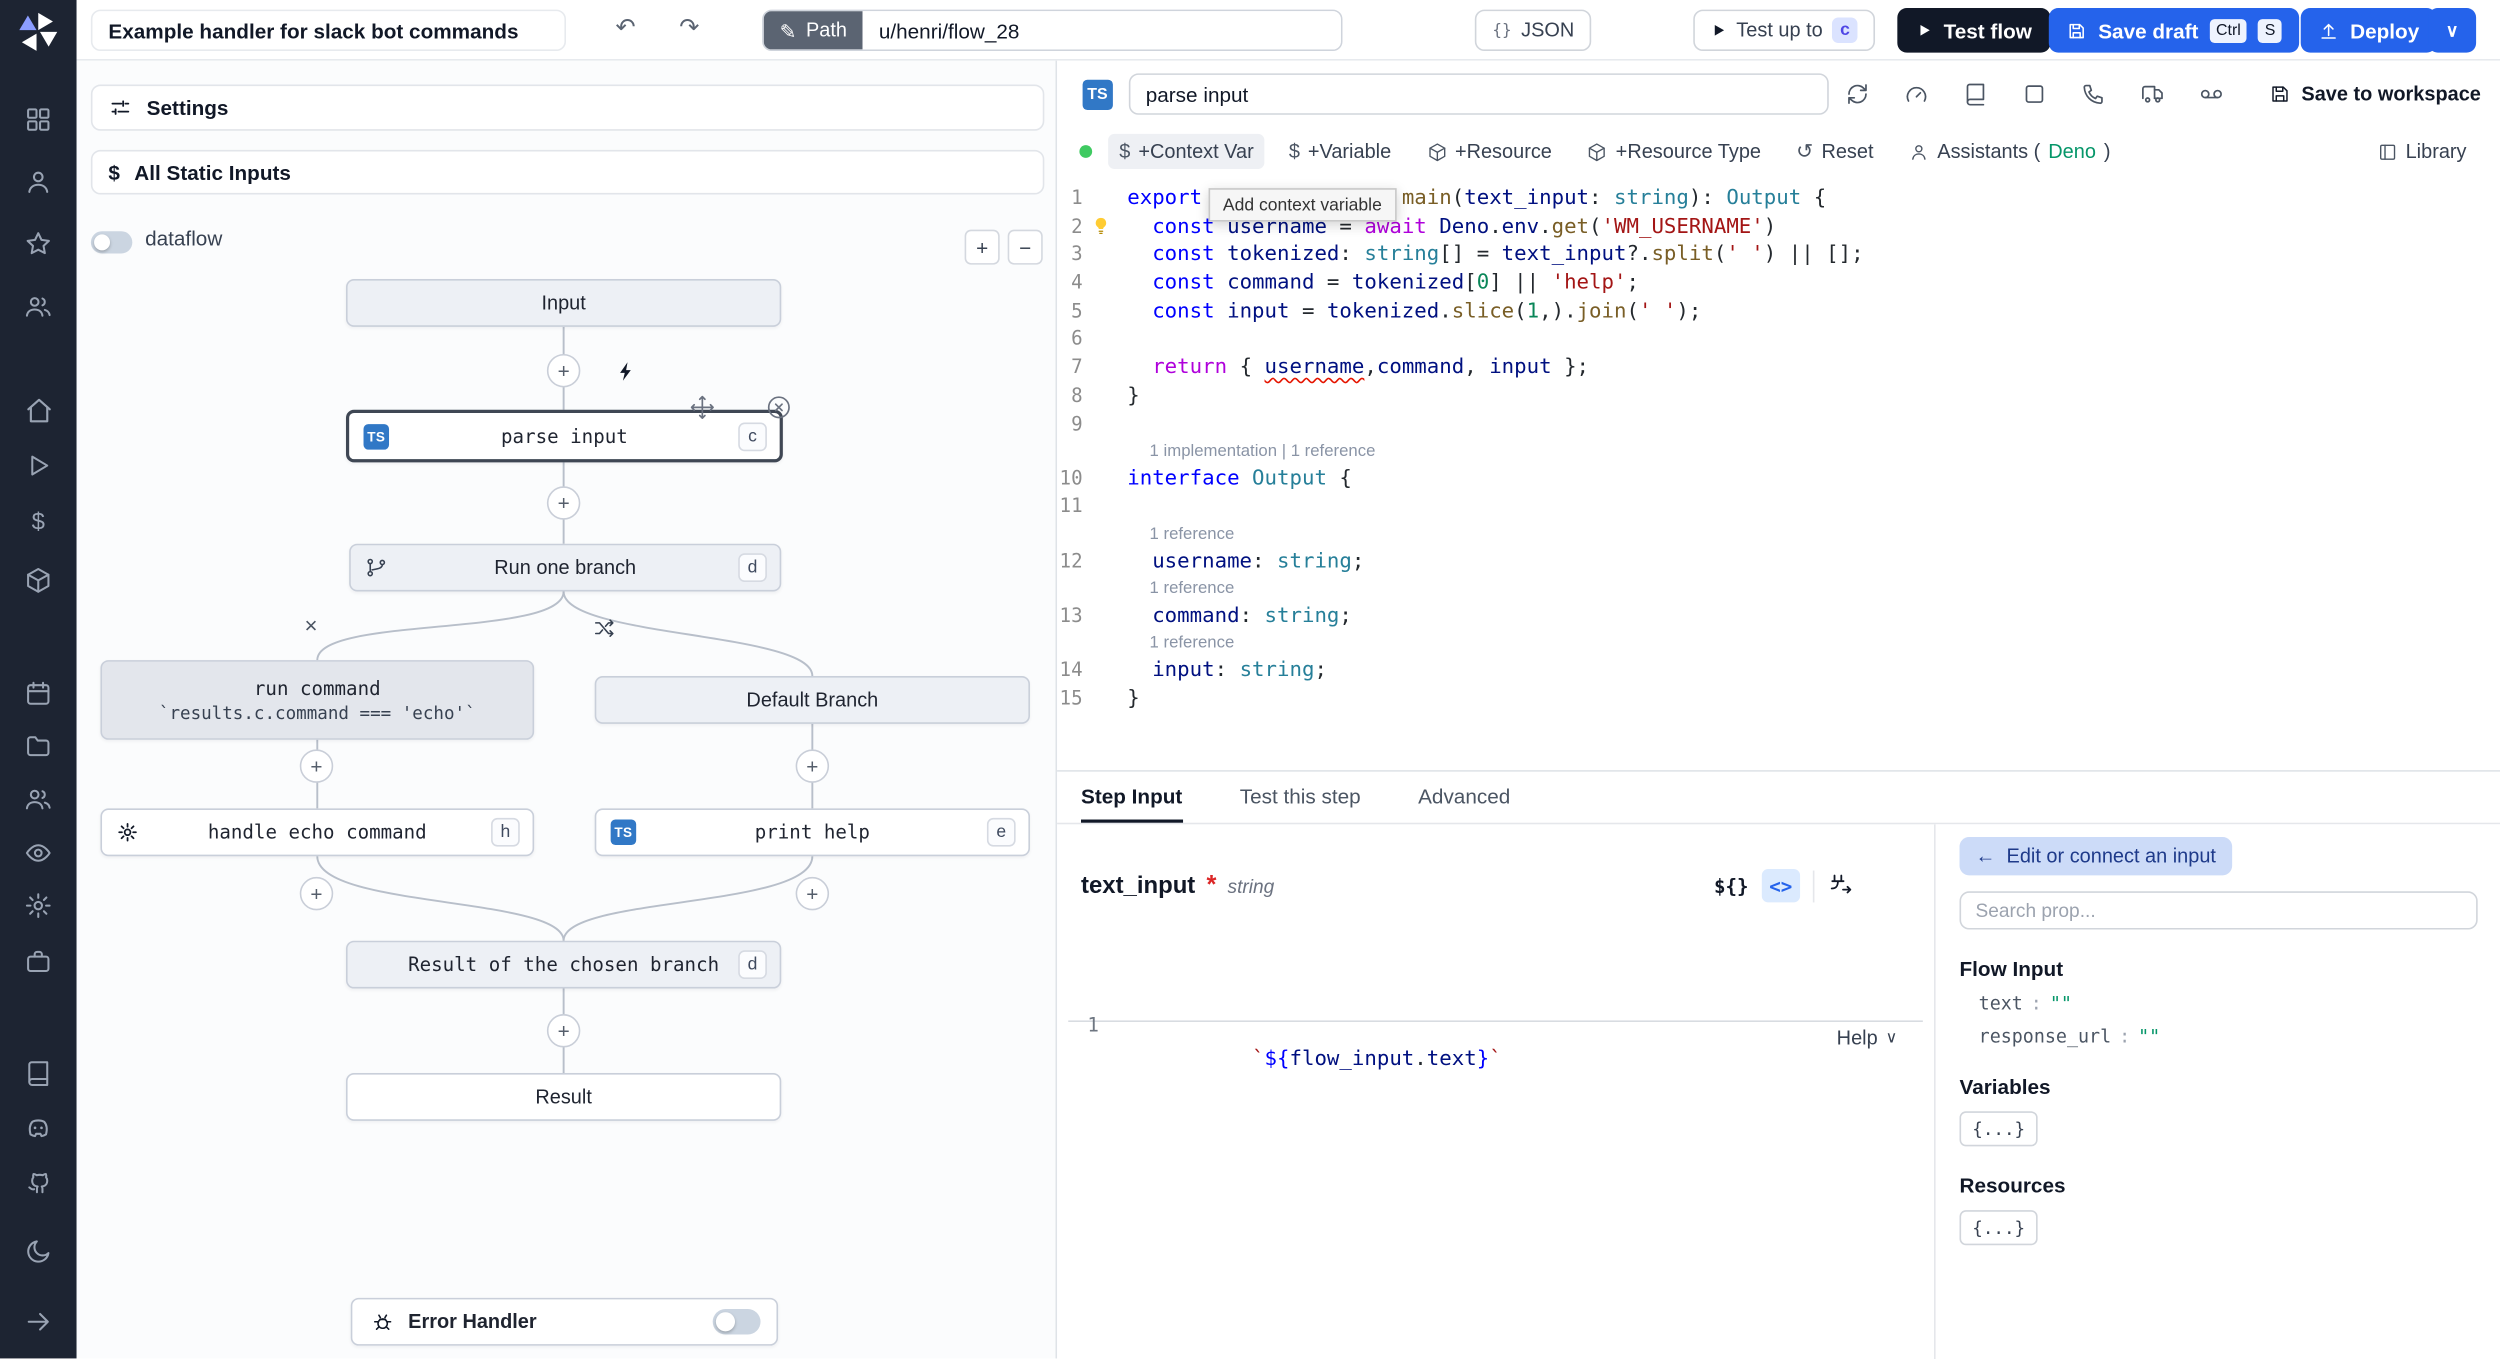  Describe the element at coordinates (736, 1322) in the screenshot. I see `error-handler-toggle` at that location.